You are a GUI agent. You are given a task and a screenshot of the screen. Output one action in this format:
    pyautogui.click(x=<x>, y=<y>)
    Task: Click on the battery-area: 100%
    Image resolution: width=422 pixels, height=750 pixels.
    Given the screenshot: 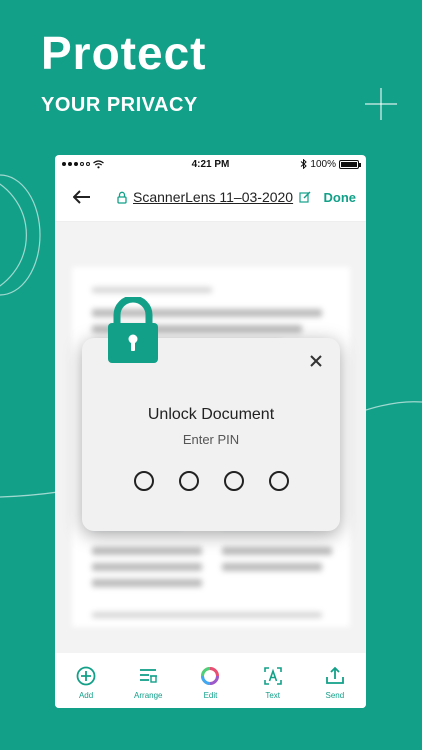 What is the action you would take?
    pyautogui.click(x=315, y=164)
    